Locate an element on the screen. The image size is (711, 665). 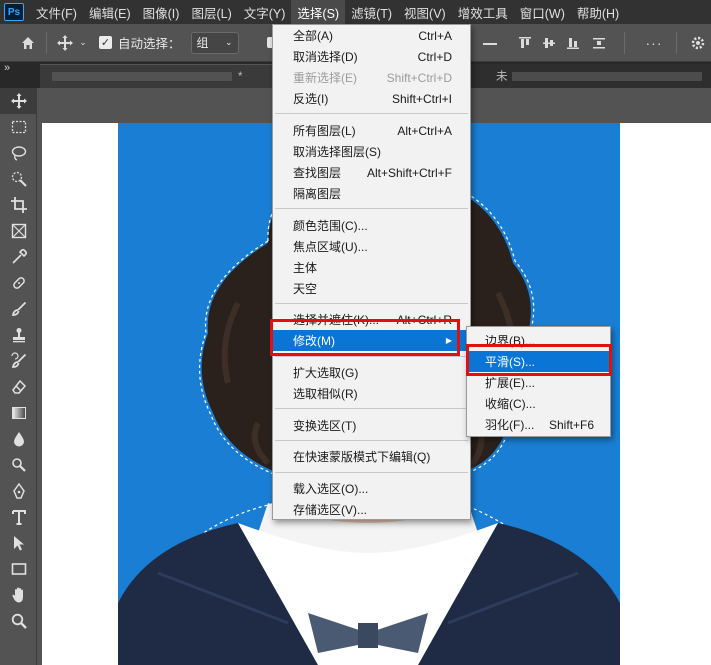
menu-help: 帮助(H) is located at coordinates (598, 12).